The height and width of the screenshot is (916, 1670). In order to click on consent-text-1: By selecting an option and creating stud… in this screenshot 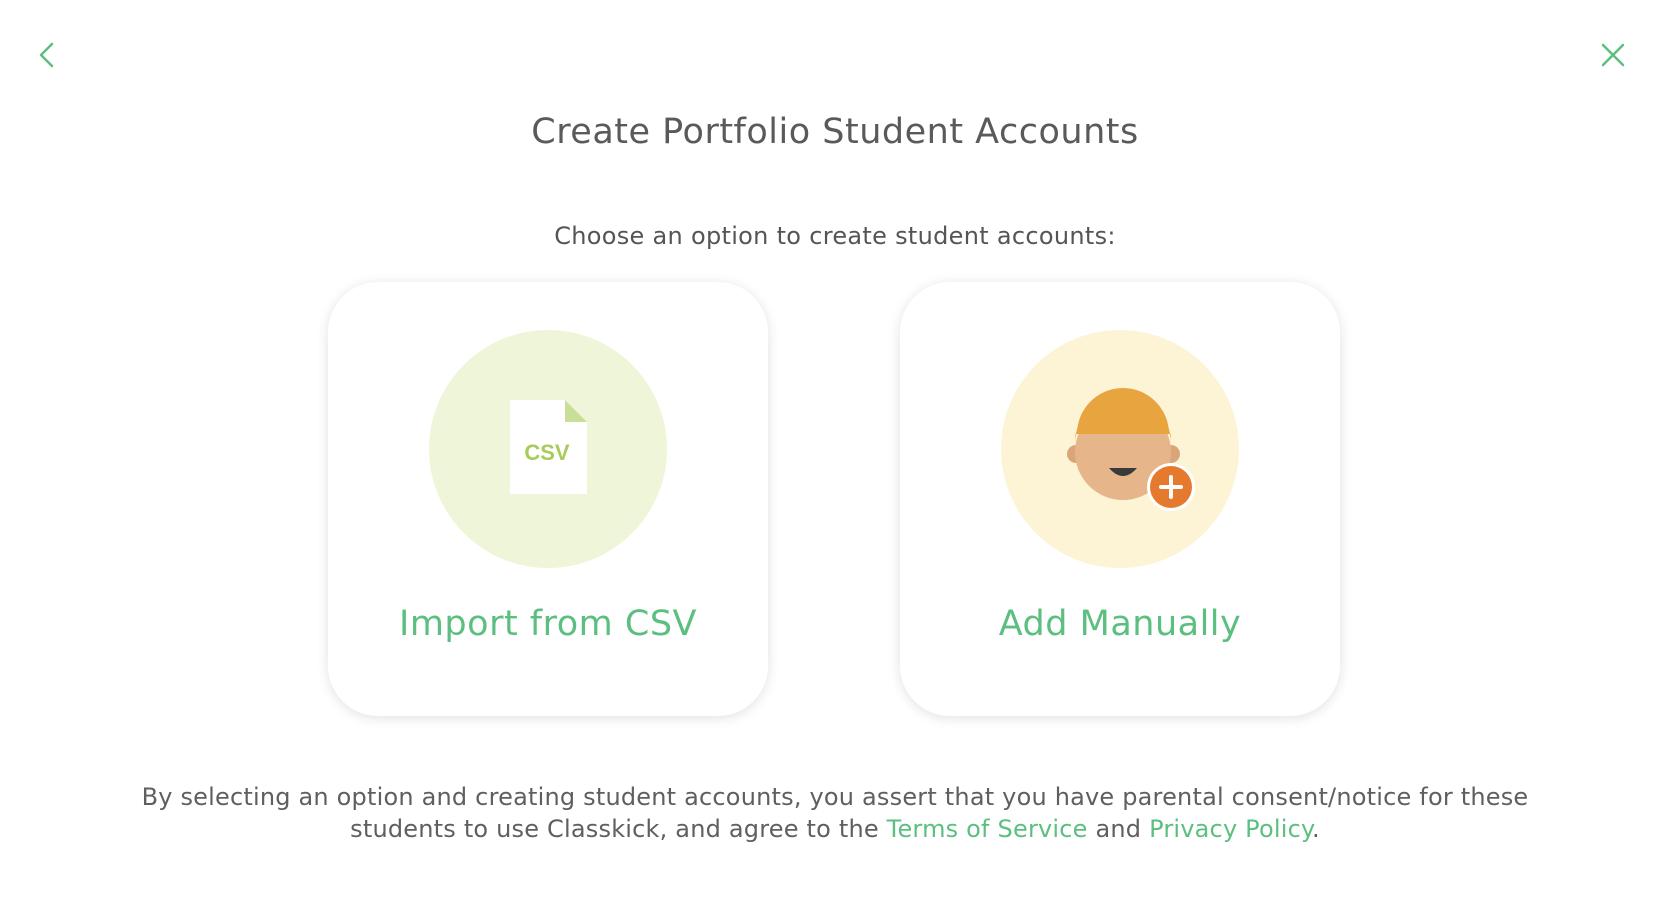, I will do `click(835, 813)`.